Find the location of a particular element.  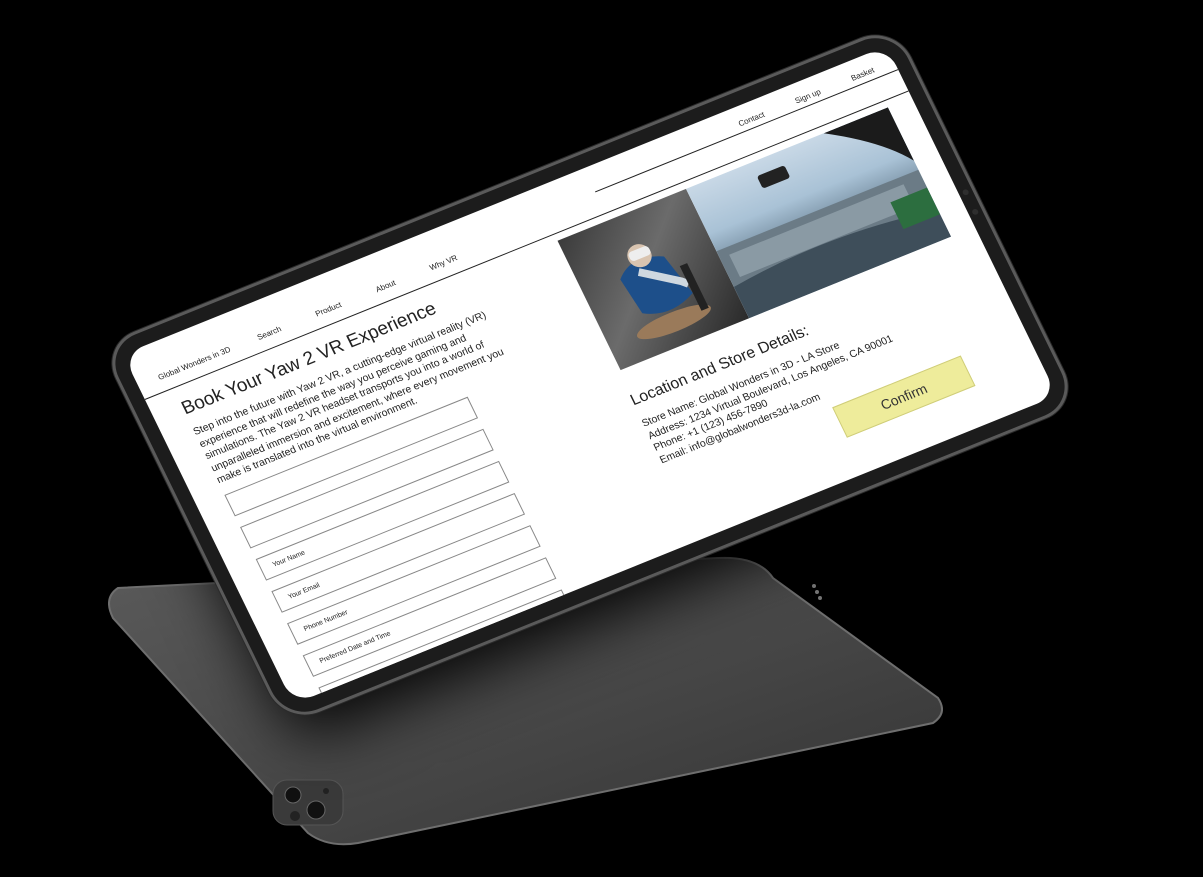

nav-link-search: Search is located at coordinates (269, 332).